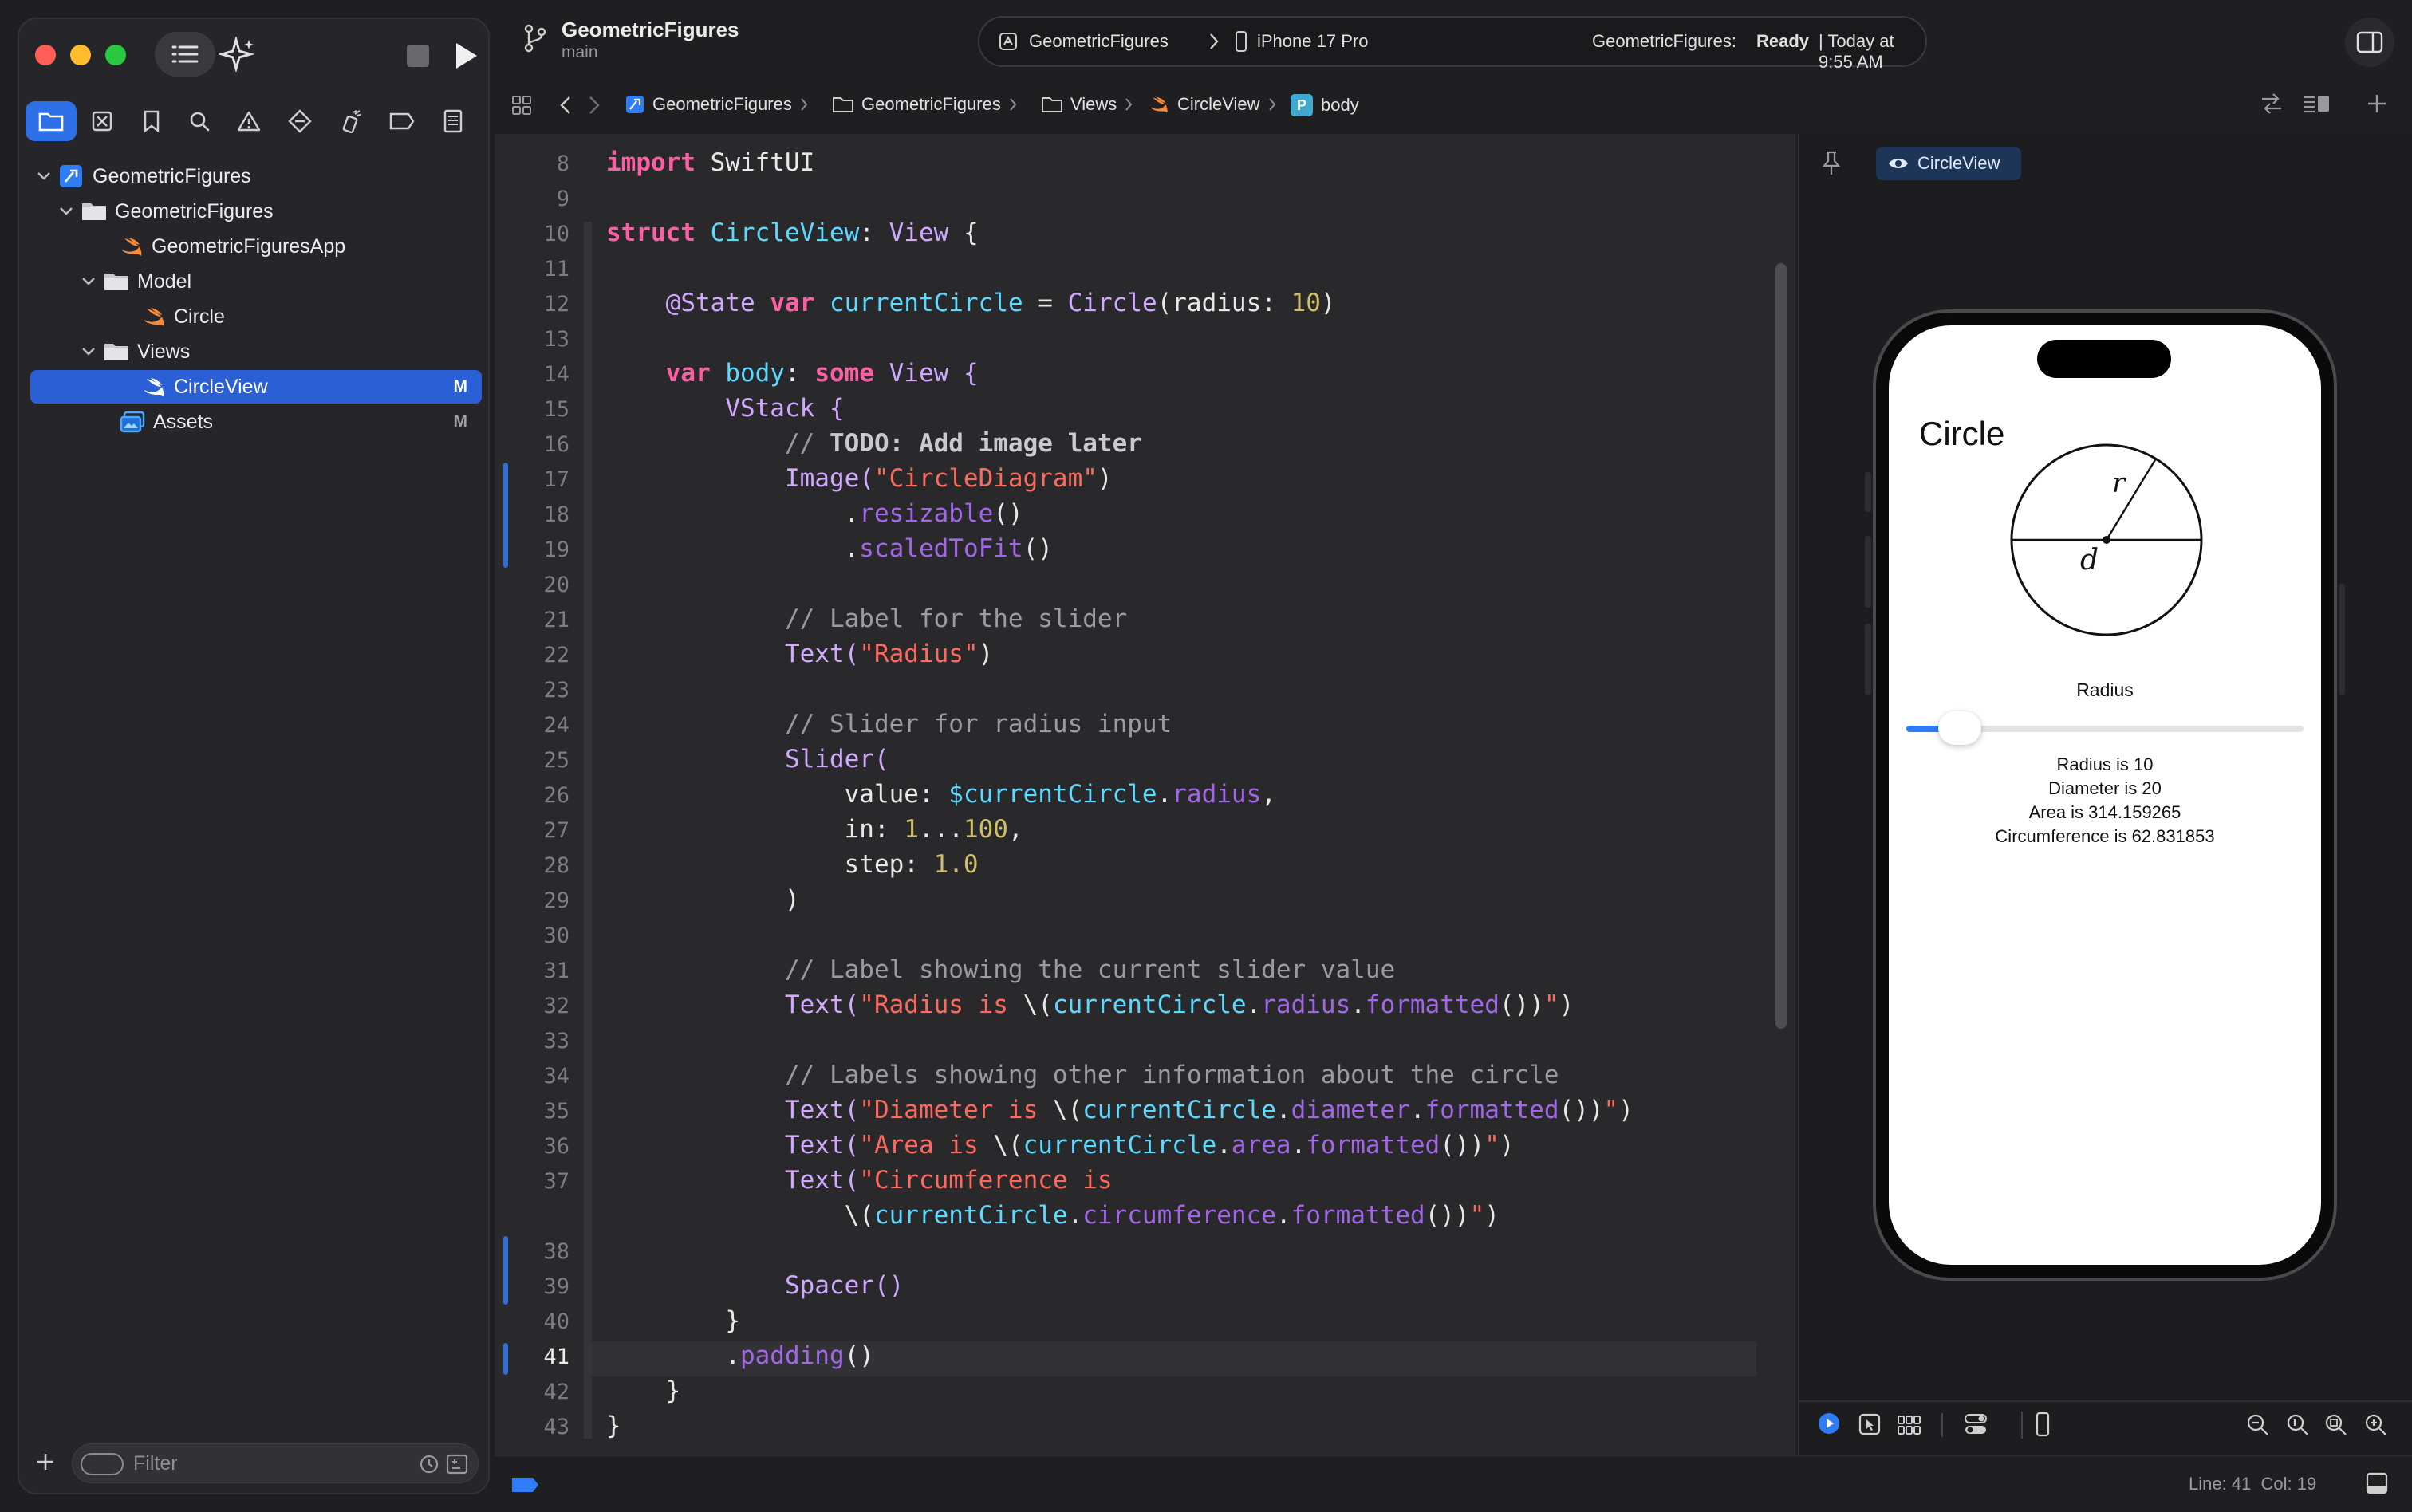 This screenshot has height=1512, width=2412. What do you see at coordinates (102, 121) in the screenshot?
I see `source-control-navigator-tab` at bounding box center [102, 121].